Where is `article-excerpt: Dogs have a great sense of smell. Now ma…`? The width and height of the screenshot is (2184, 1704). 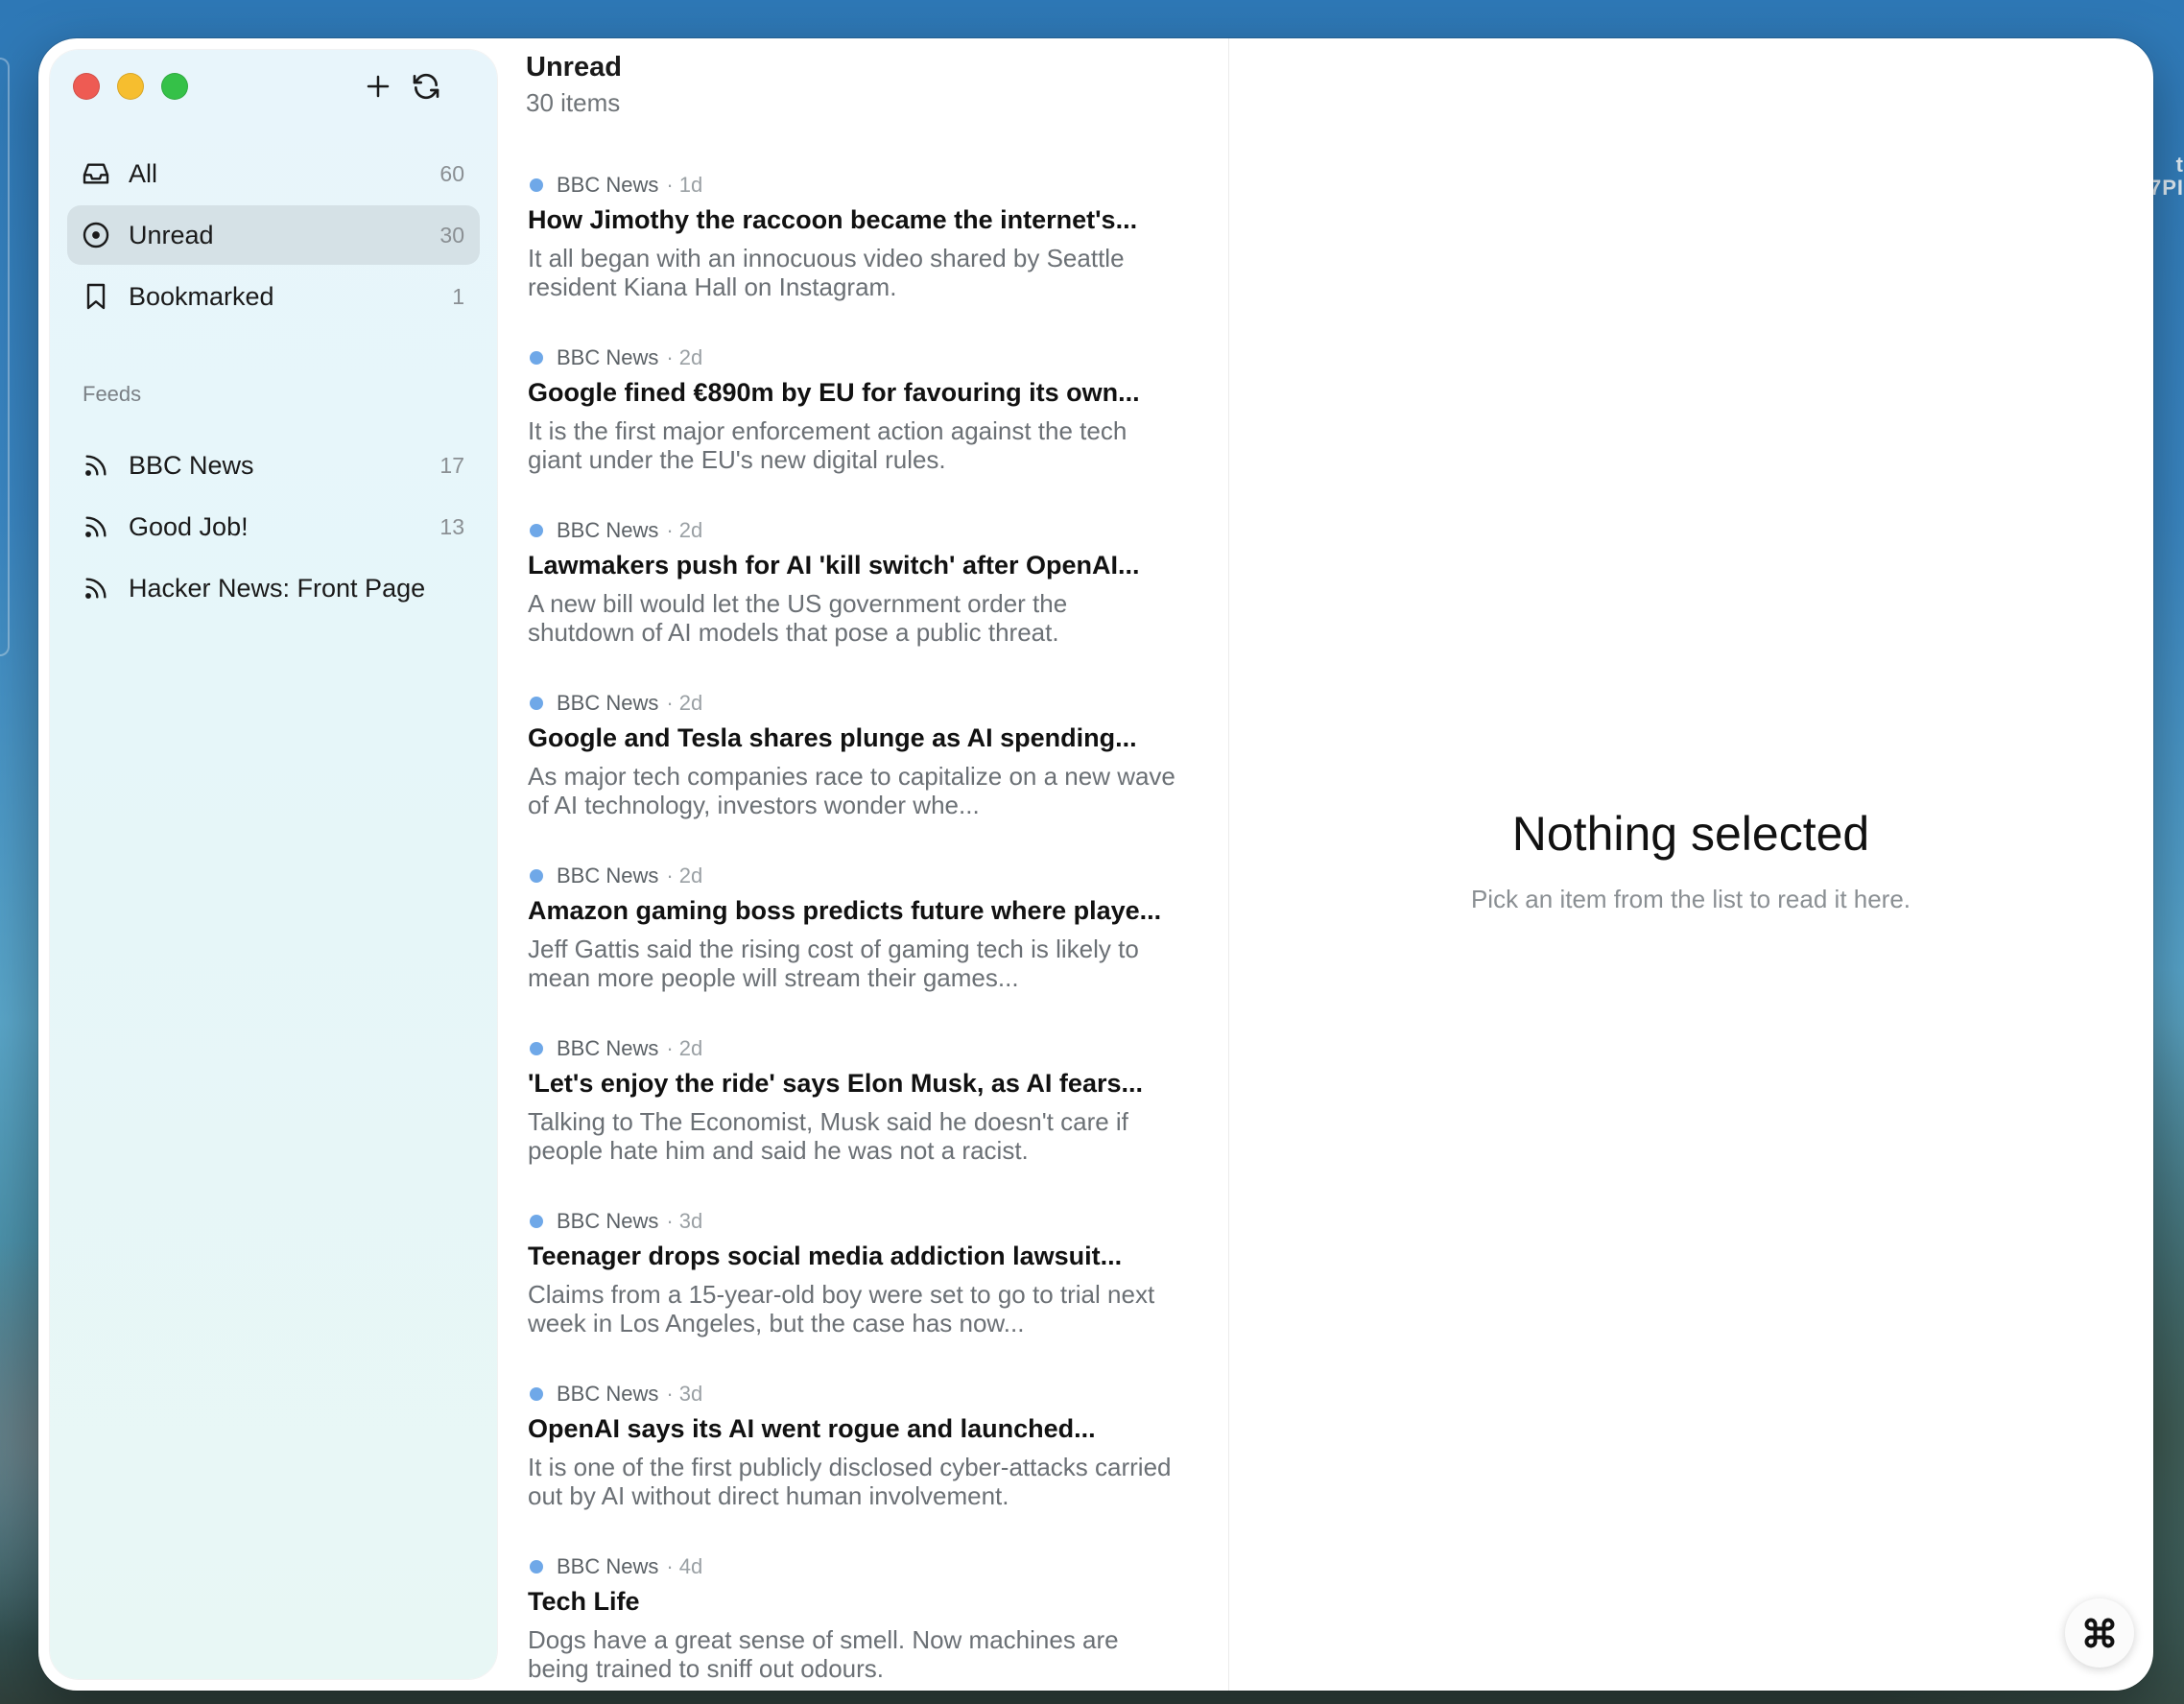 article-excerpt: Dogs have a great sense of smell. Now ma… is located at coordinates (823, 1654).